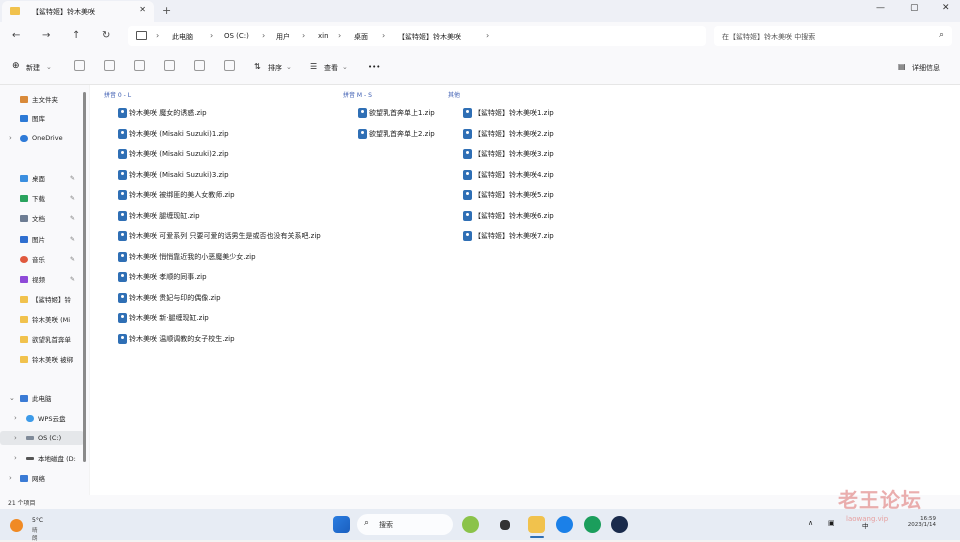 The width and height of the screenshot is (960, 542). What do you see at coordinates (42, 218) in the screenshot?
I see `sidebar-item-documents: 文档 ✎` at bounding box center [42, 218].